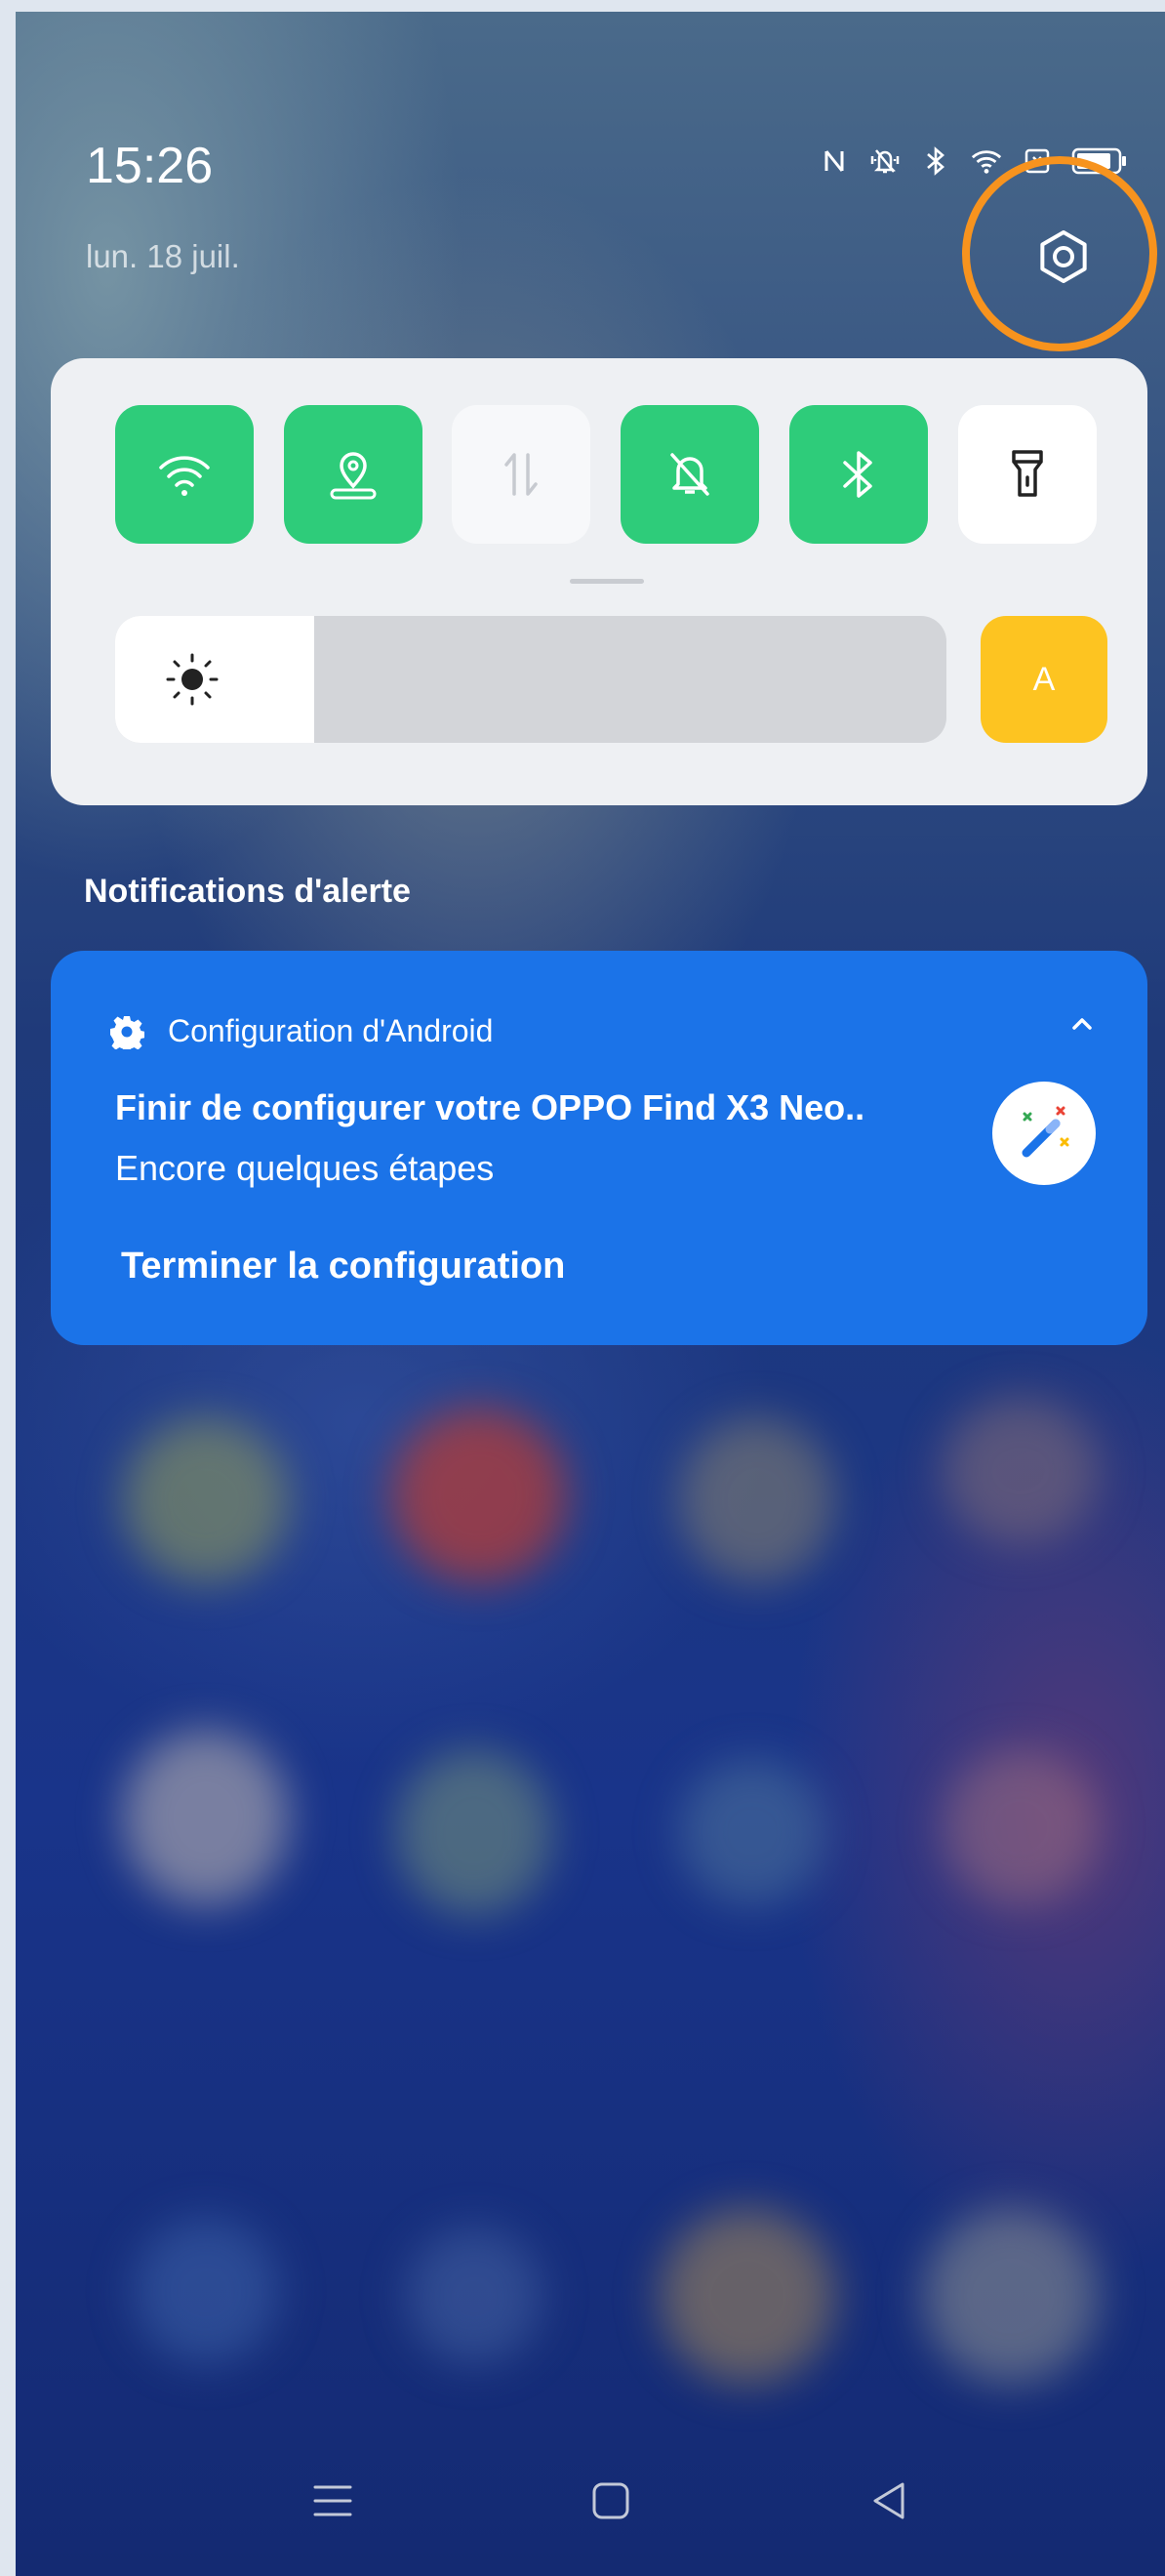  Describe the element at coordinates (127, 1032) in the screenshot. I see `gear-icon` at that location.